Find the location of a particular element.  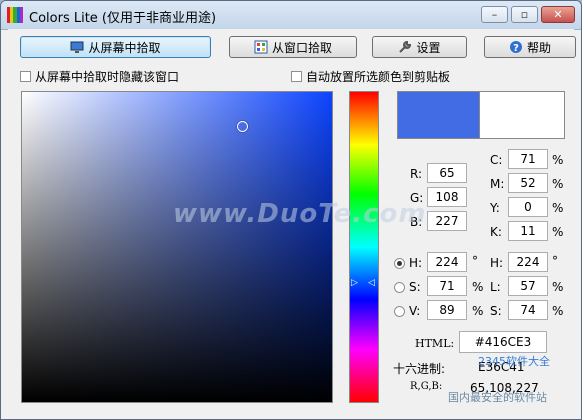

r-label: R: is located at coordinates (416, 174).